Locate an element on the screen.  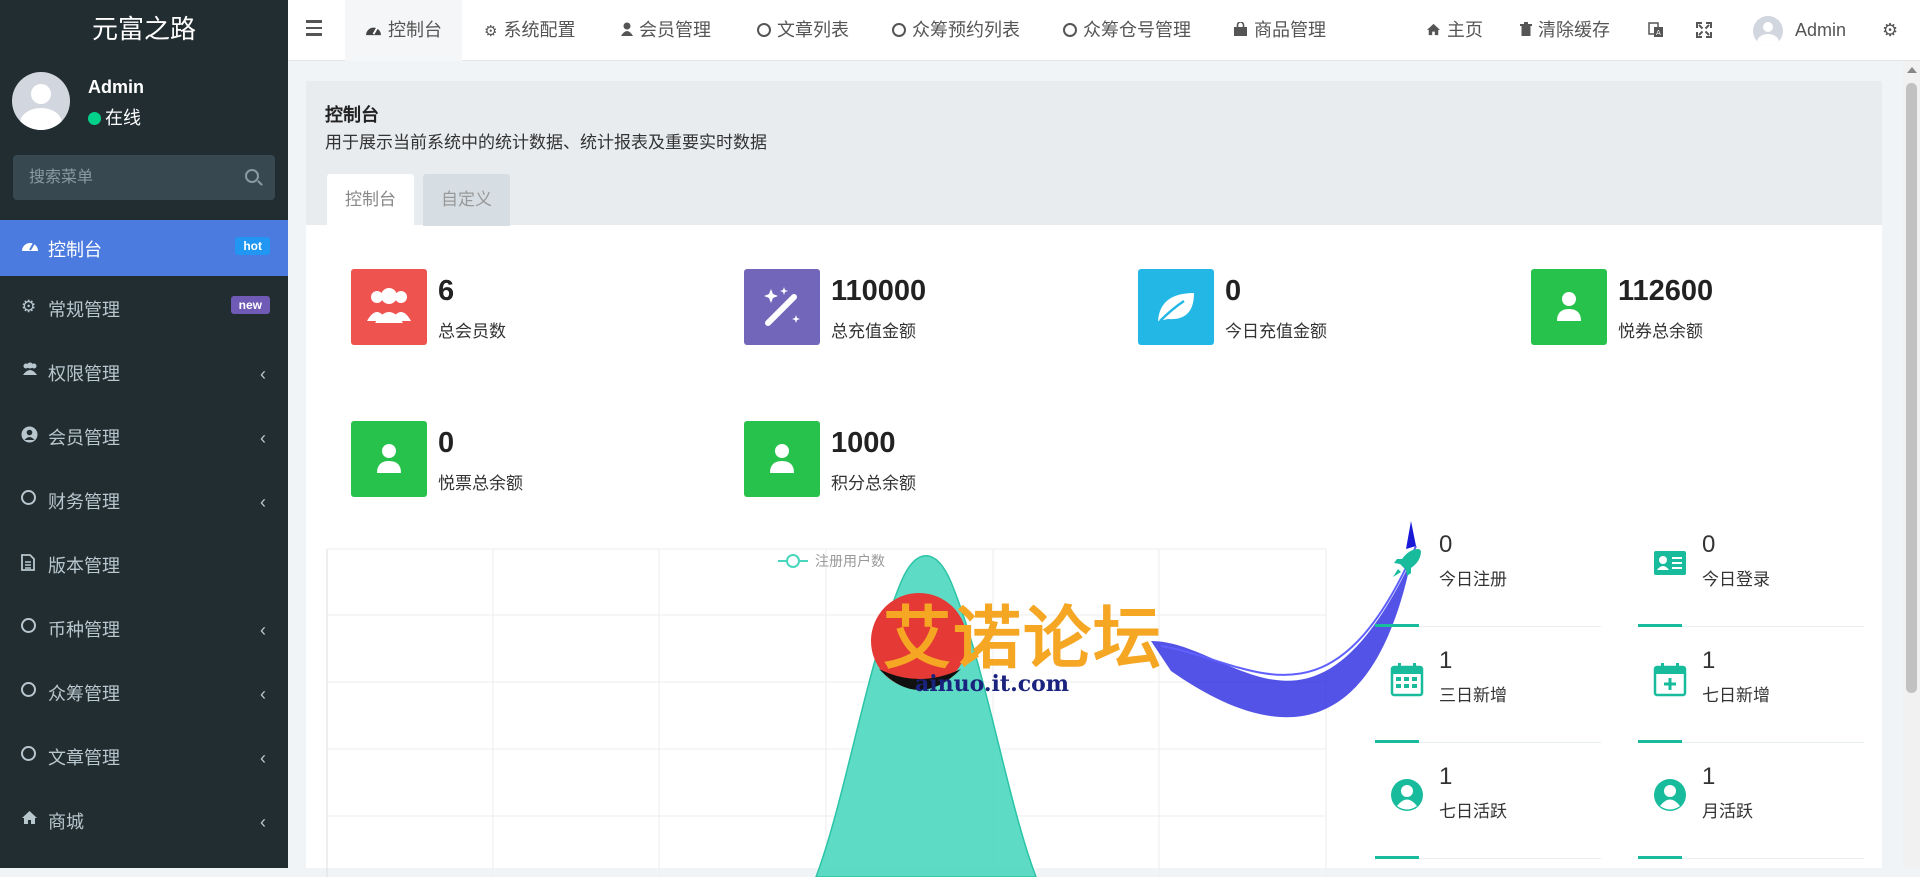
page-scrollbar is located at coordinates (1911, 464).